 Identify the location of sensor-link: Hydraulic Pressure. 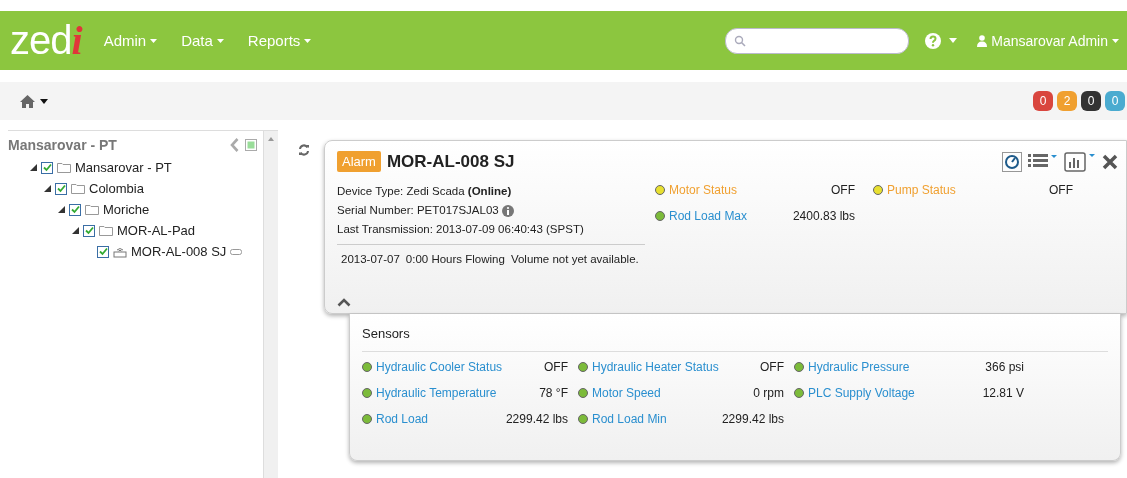
(859, 367).